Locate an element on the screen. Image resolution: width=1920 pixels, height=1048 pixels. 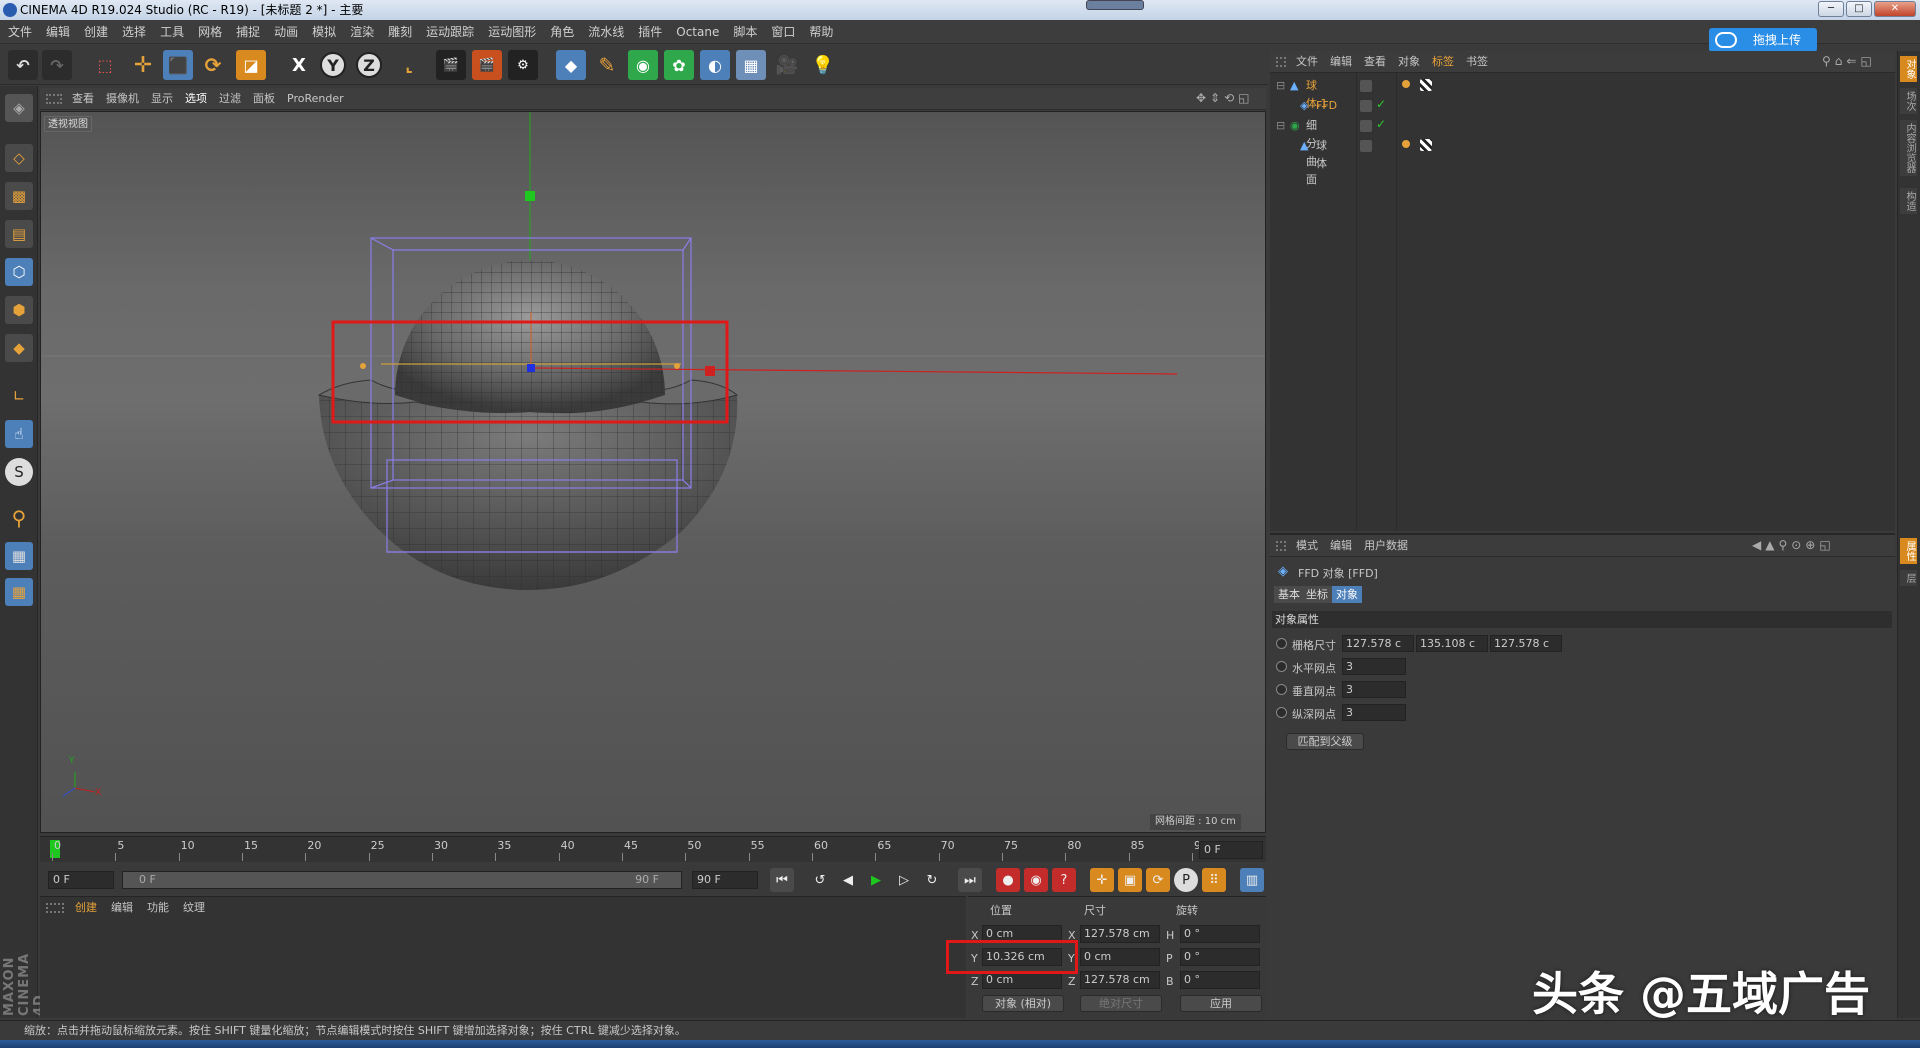
viewport-menu-item: 过滤 is located at coordinates (230, 99).